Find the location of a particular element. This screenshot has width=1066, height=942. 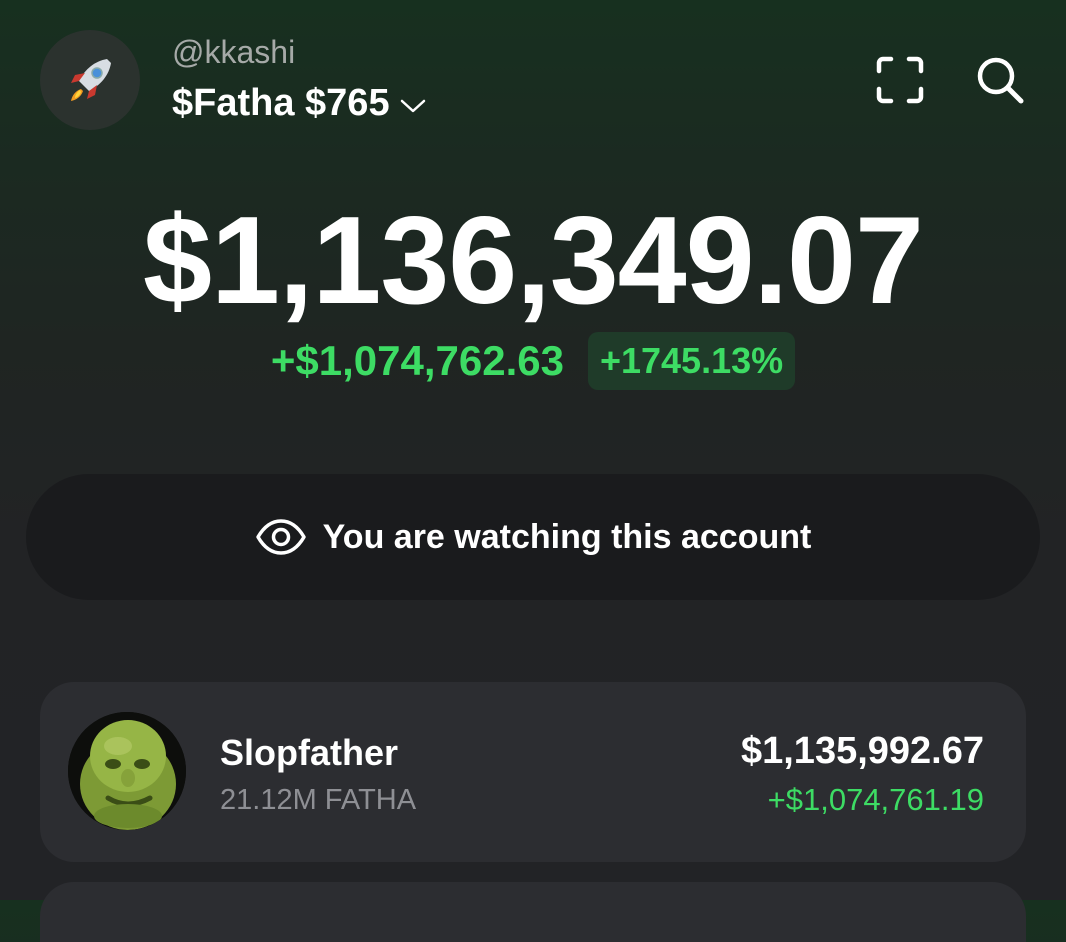

portfolio-change: +$1,074,762.63 +1745.13% is located at coordinates (533, 361).